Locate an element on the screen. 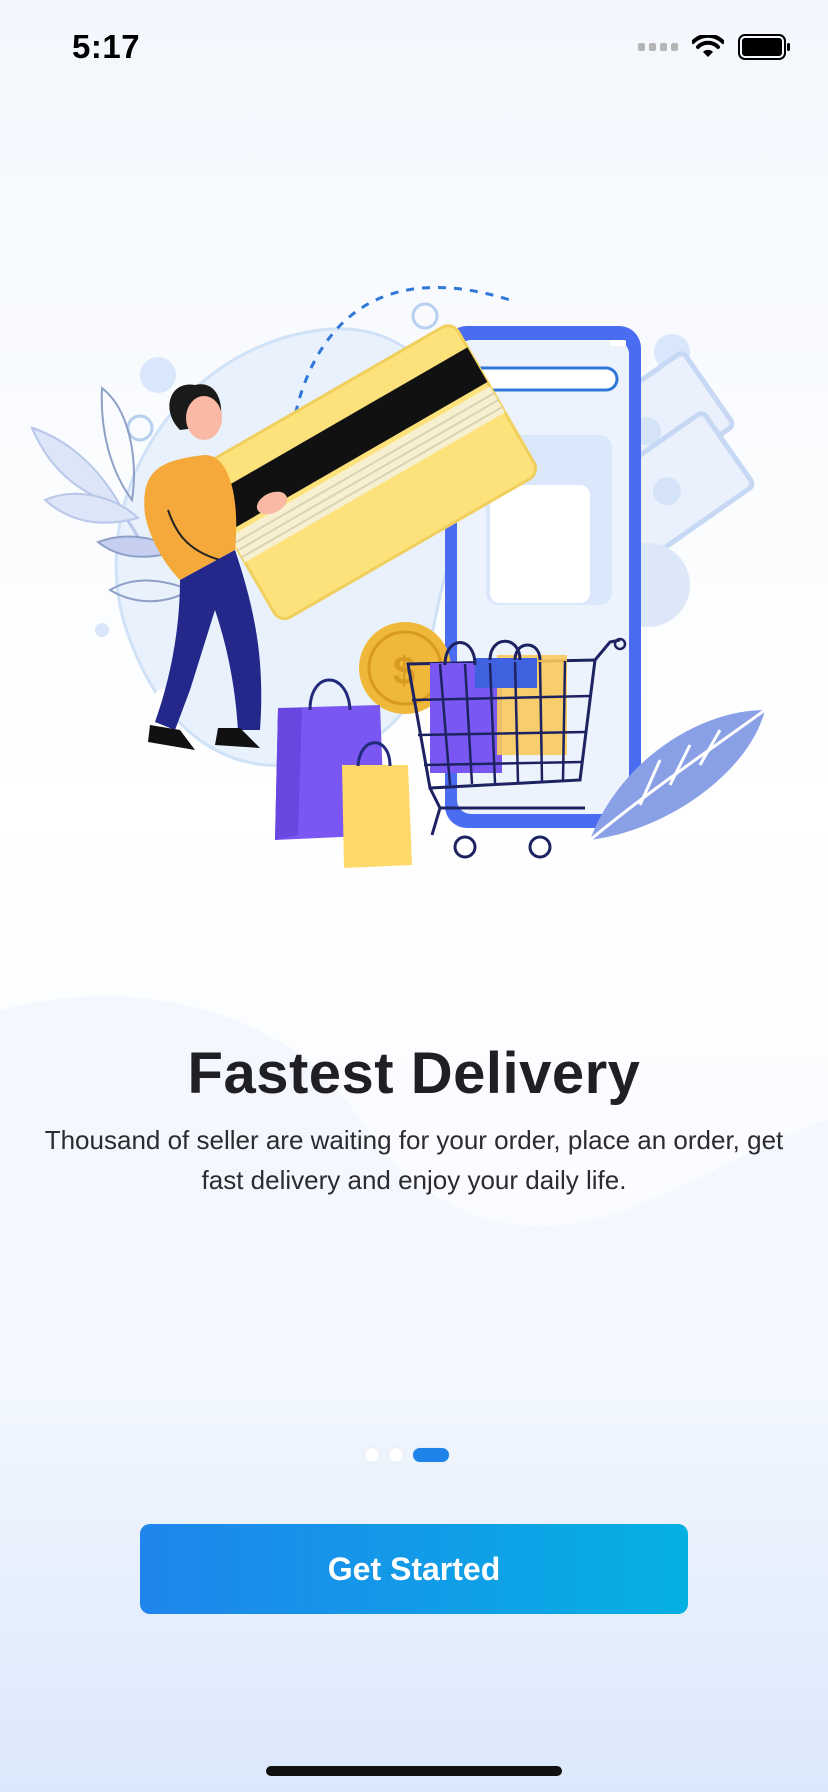  get-started-button: Get Started is located at coordinates (414, 1569).